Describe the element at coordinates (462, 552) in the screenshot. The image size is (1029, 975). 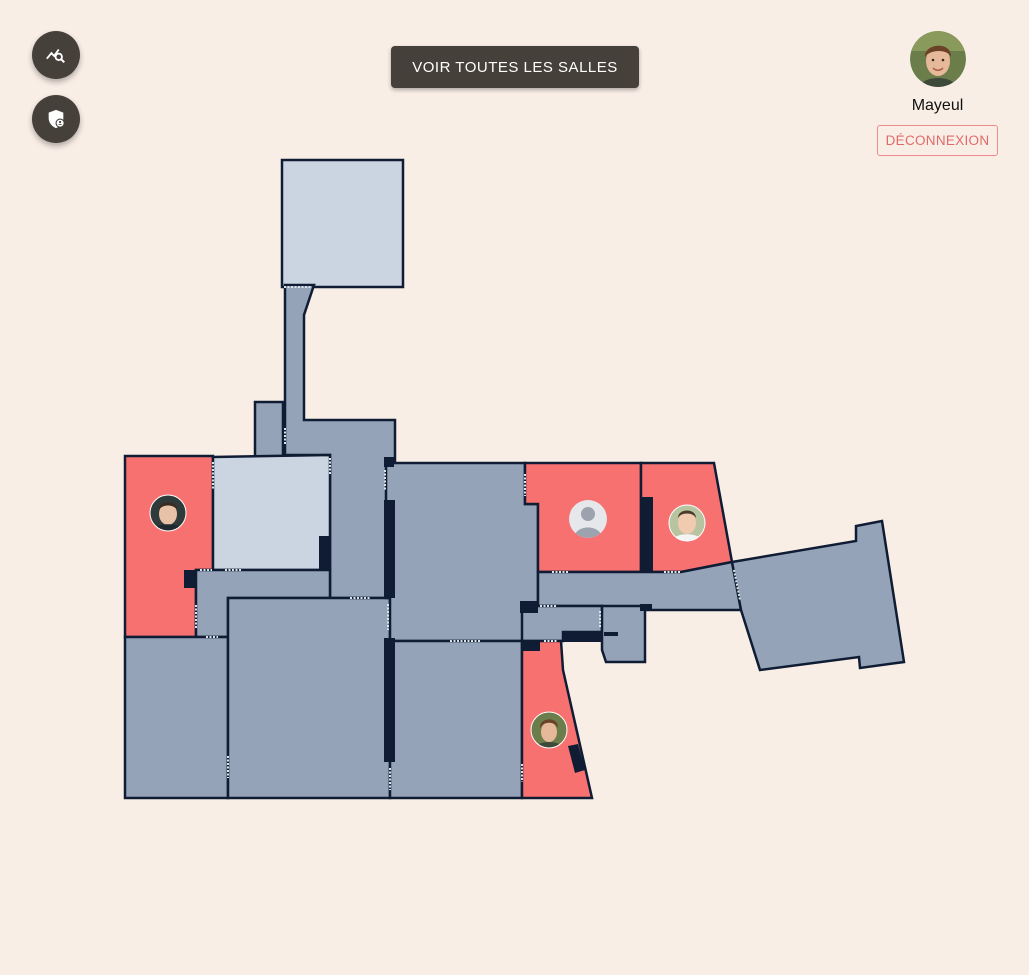
I see `room-center` at that location.